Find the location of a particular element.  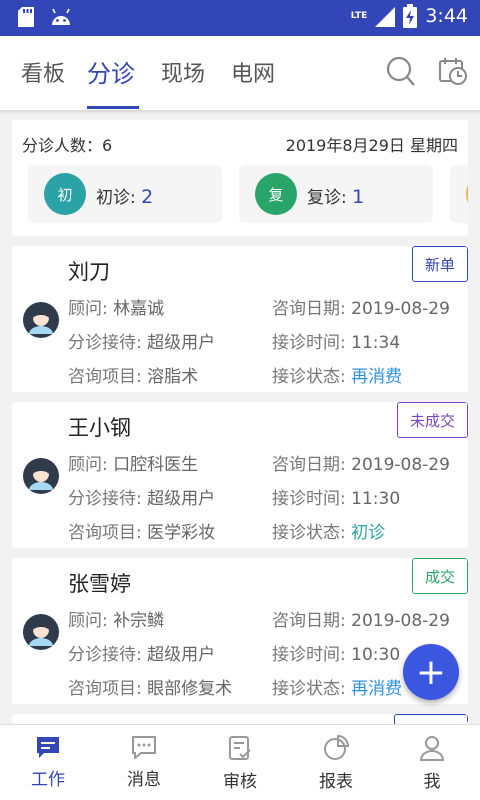

nav-work-label: 工作 is located at coordinates (48, 780).